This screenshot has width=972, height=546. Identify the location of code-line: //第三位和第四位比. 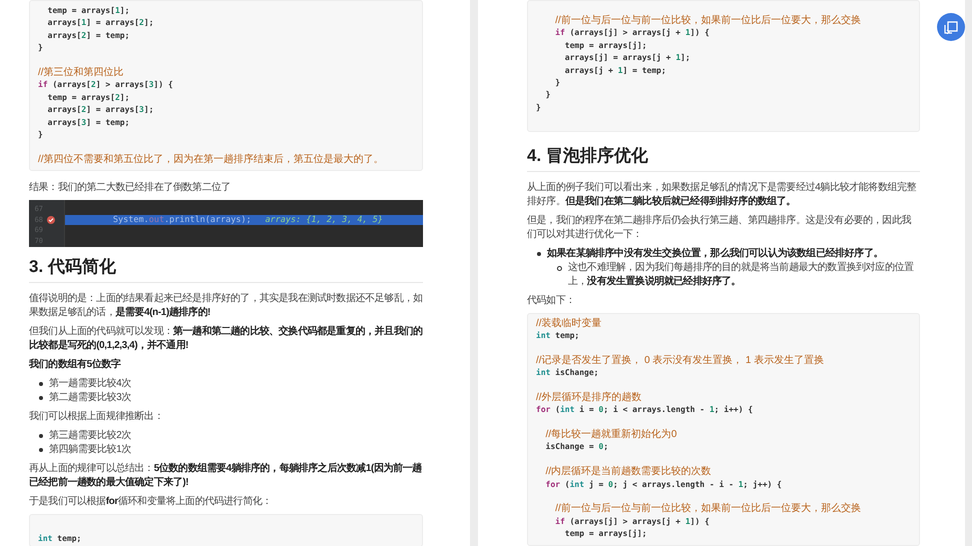
(81, 73).